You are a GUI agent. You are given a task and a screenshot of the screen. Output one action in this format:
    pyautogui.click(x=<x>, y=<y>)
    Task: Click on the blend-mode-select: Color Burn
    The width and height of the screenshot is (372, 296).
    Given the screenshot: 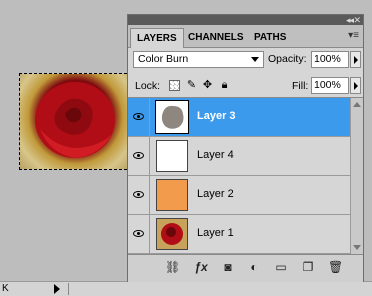 What is the action you would take?
    pyautogui.click(x=198, y=59)
    